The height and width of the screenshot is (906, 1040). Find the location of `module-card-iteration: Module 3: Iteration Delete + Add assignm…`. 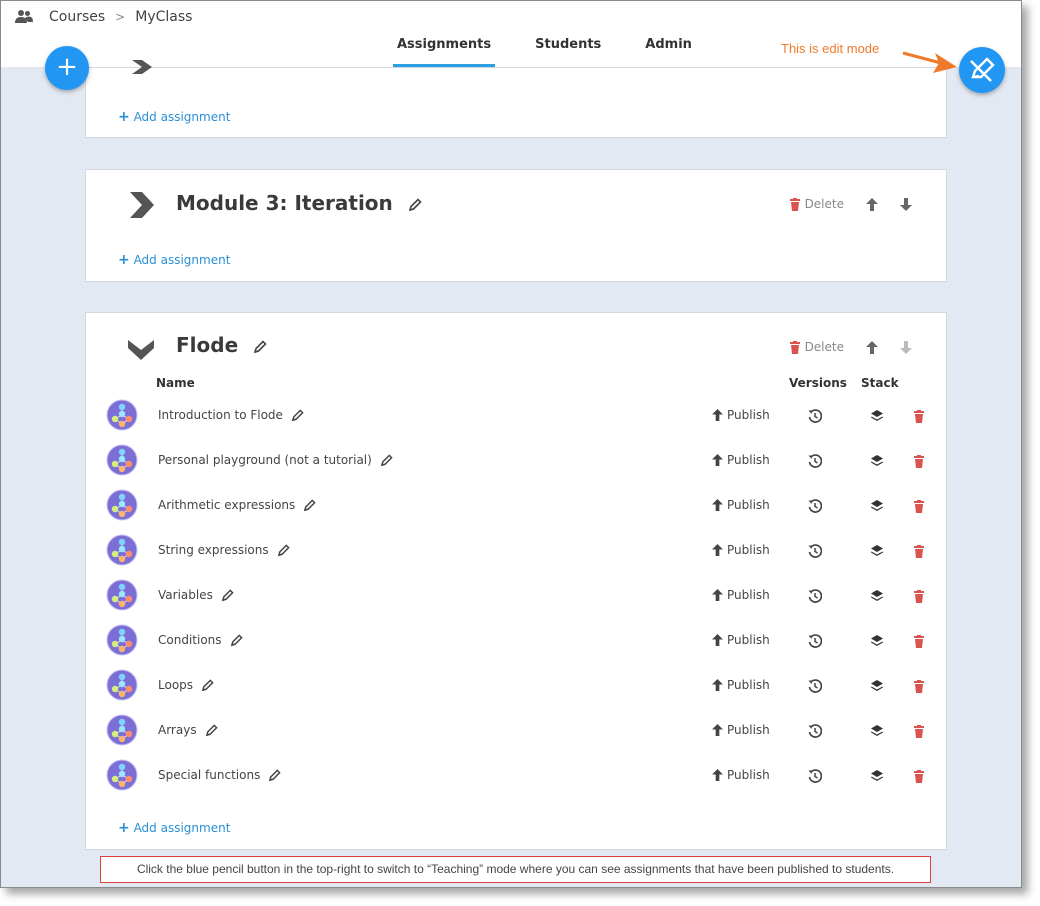

module-card-iteration: Module 3: Iteration Delete + Add assignm… is located at coordinates (516, 225).